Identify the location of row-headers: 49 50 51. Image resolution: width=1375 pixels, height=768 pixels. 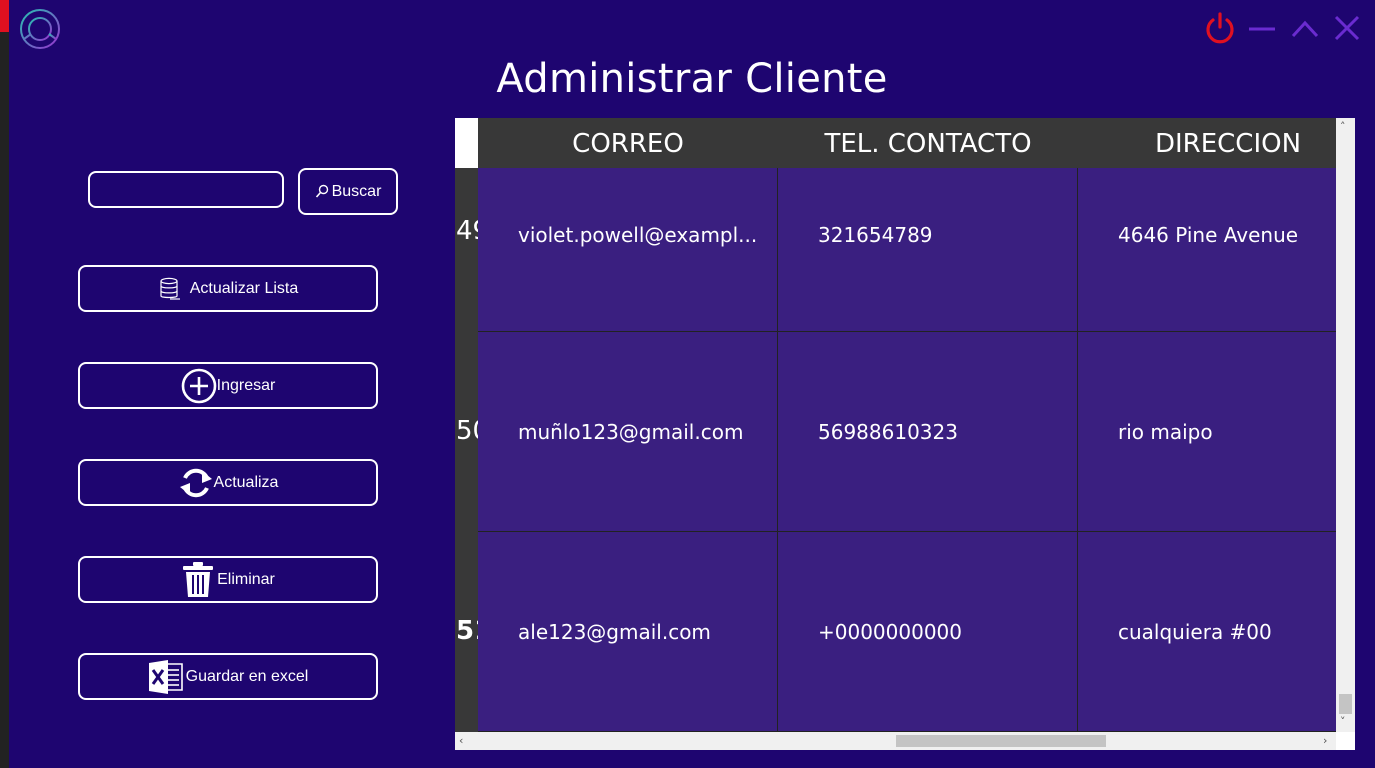
(466, 450).